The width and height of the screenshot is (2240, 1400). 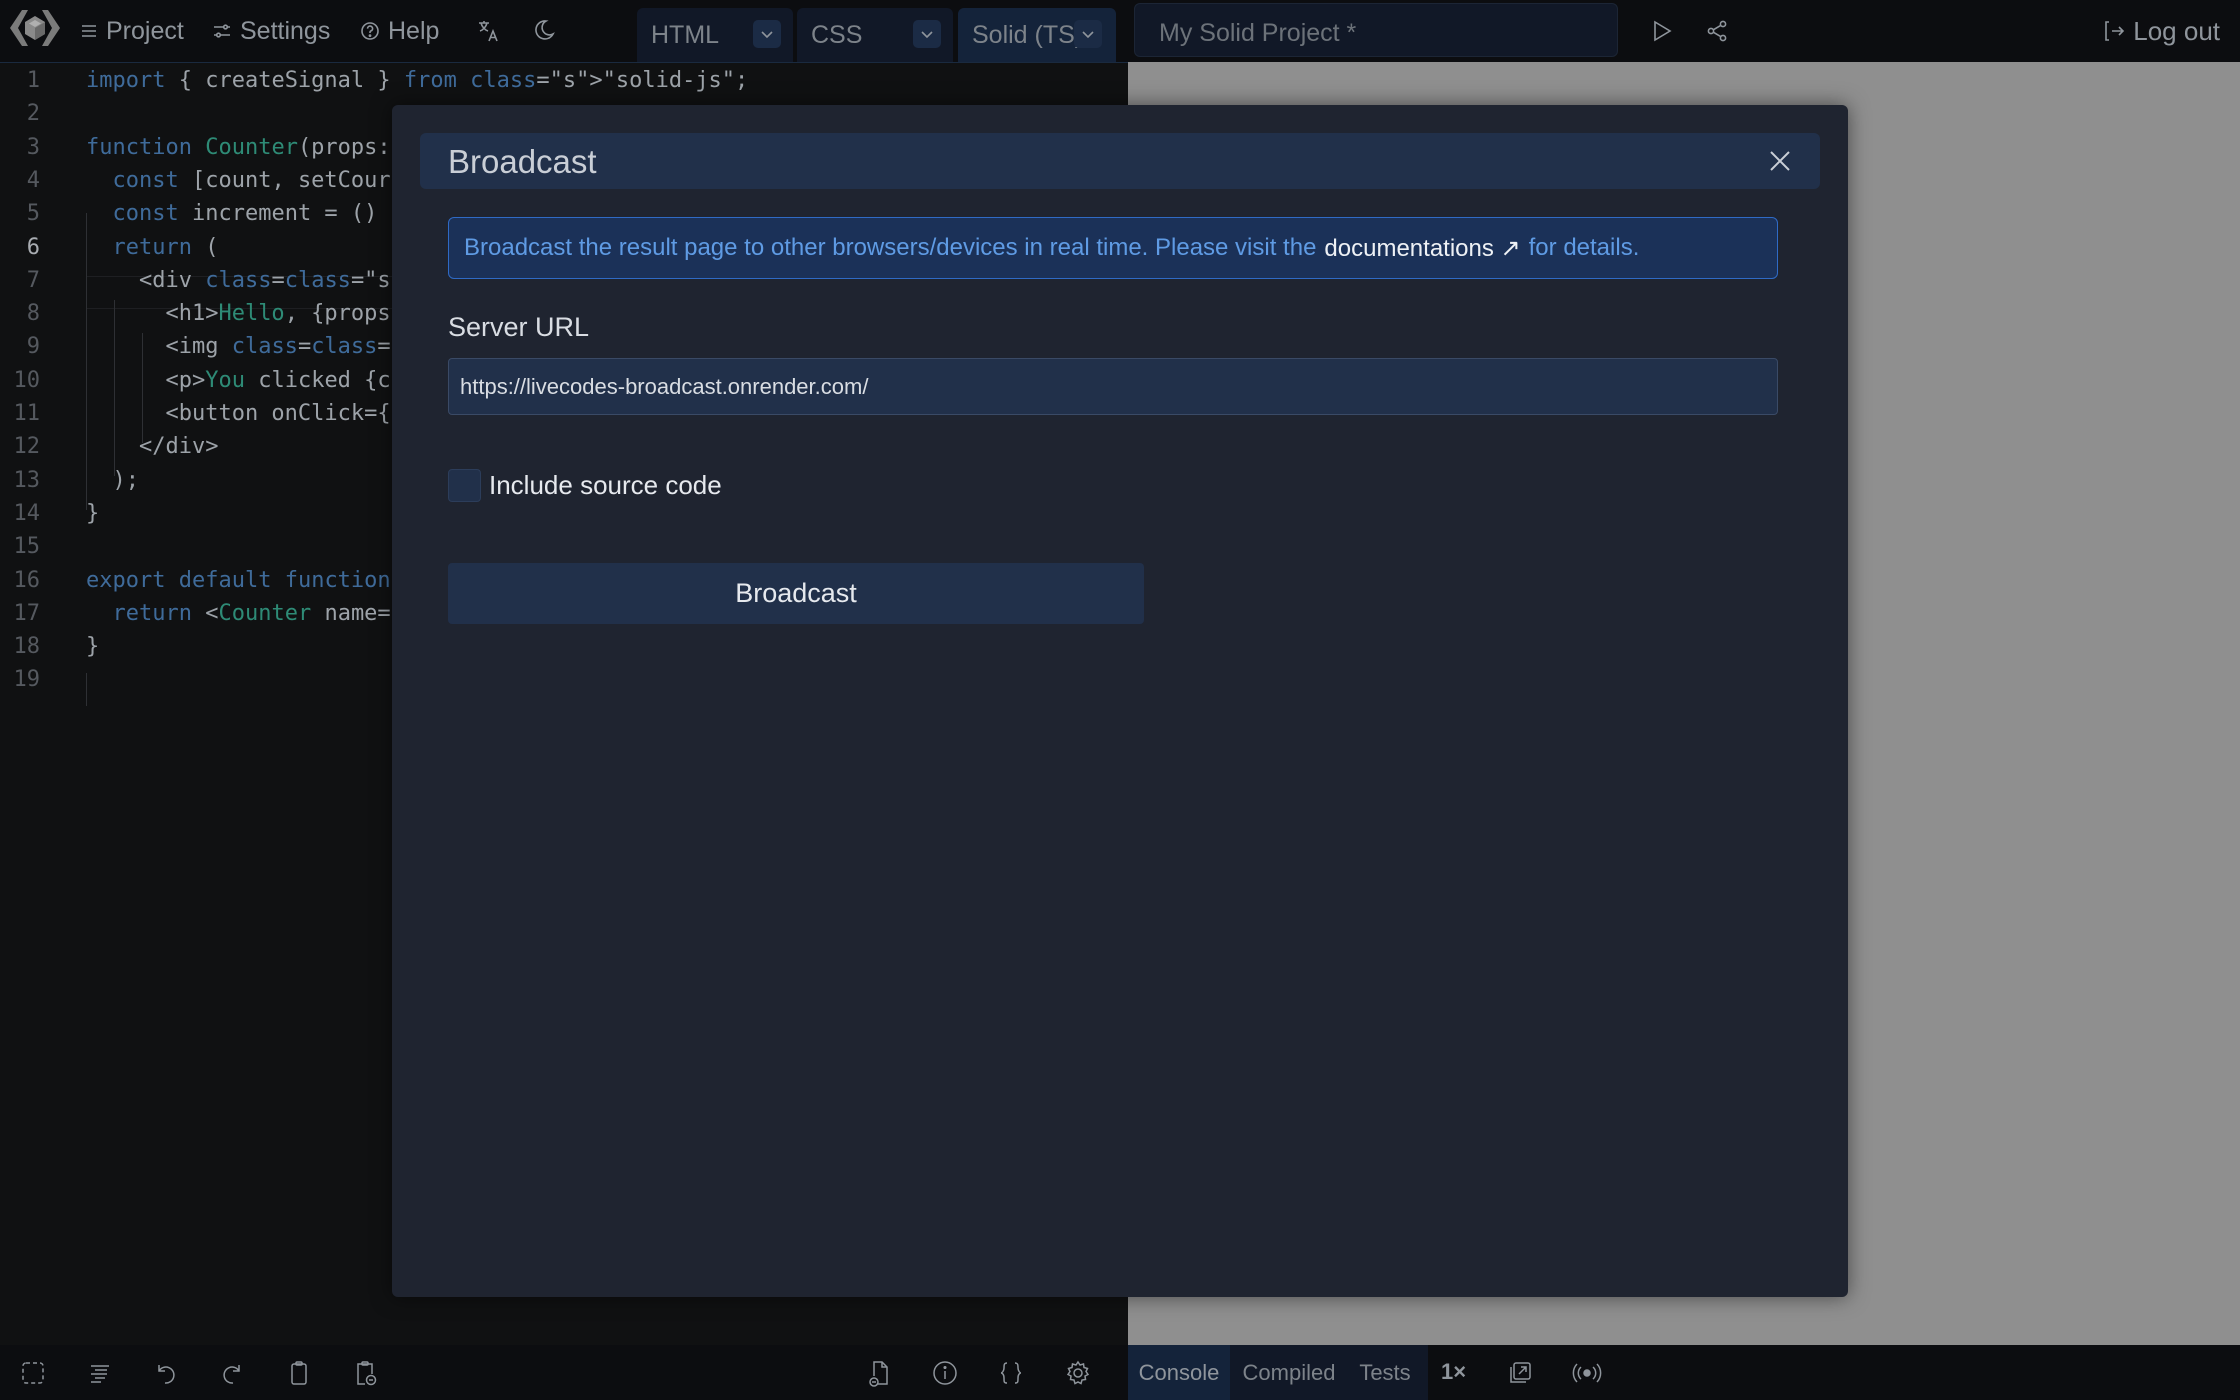 What do you see at coordinates (112, 480) in the screenshot?
I see `code-text: );` at bounding box center [112, 480].